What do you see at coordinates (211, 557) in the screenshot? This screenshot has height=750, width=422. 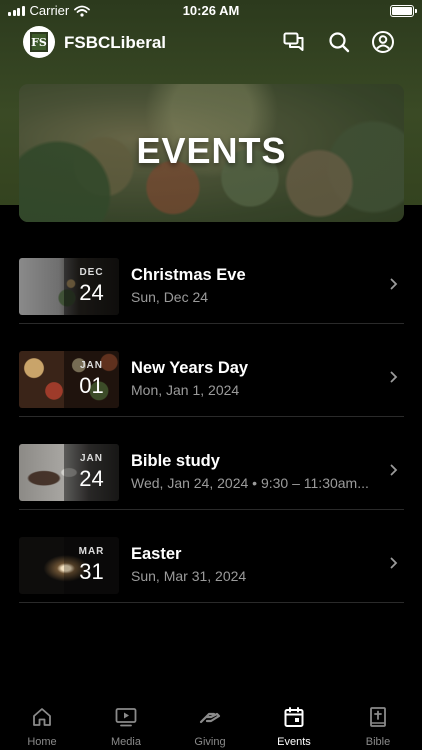 I see `event-row-easter: MAR 31 Easter Sun, Mar 31, 2024` at bounding box center [211, 557].